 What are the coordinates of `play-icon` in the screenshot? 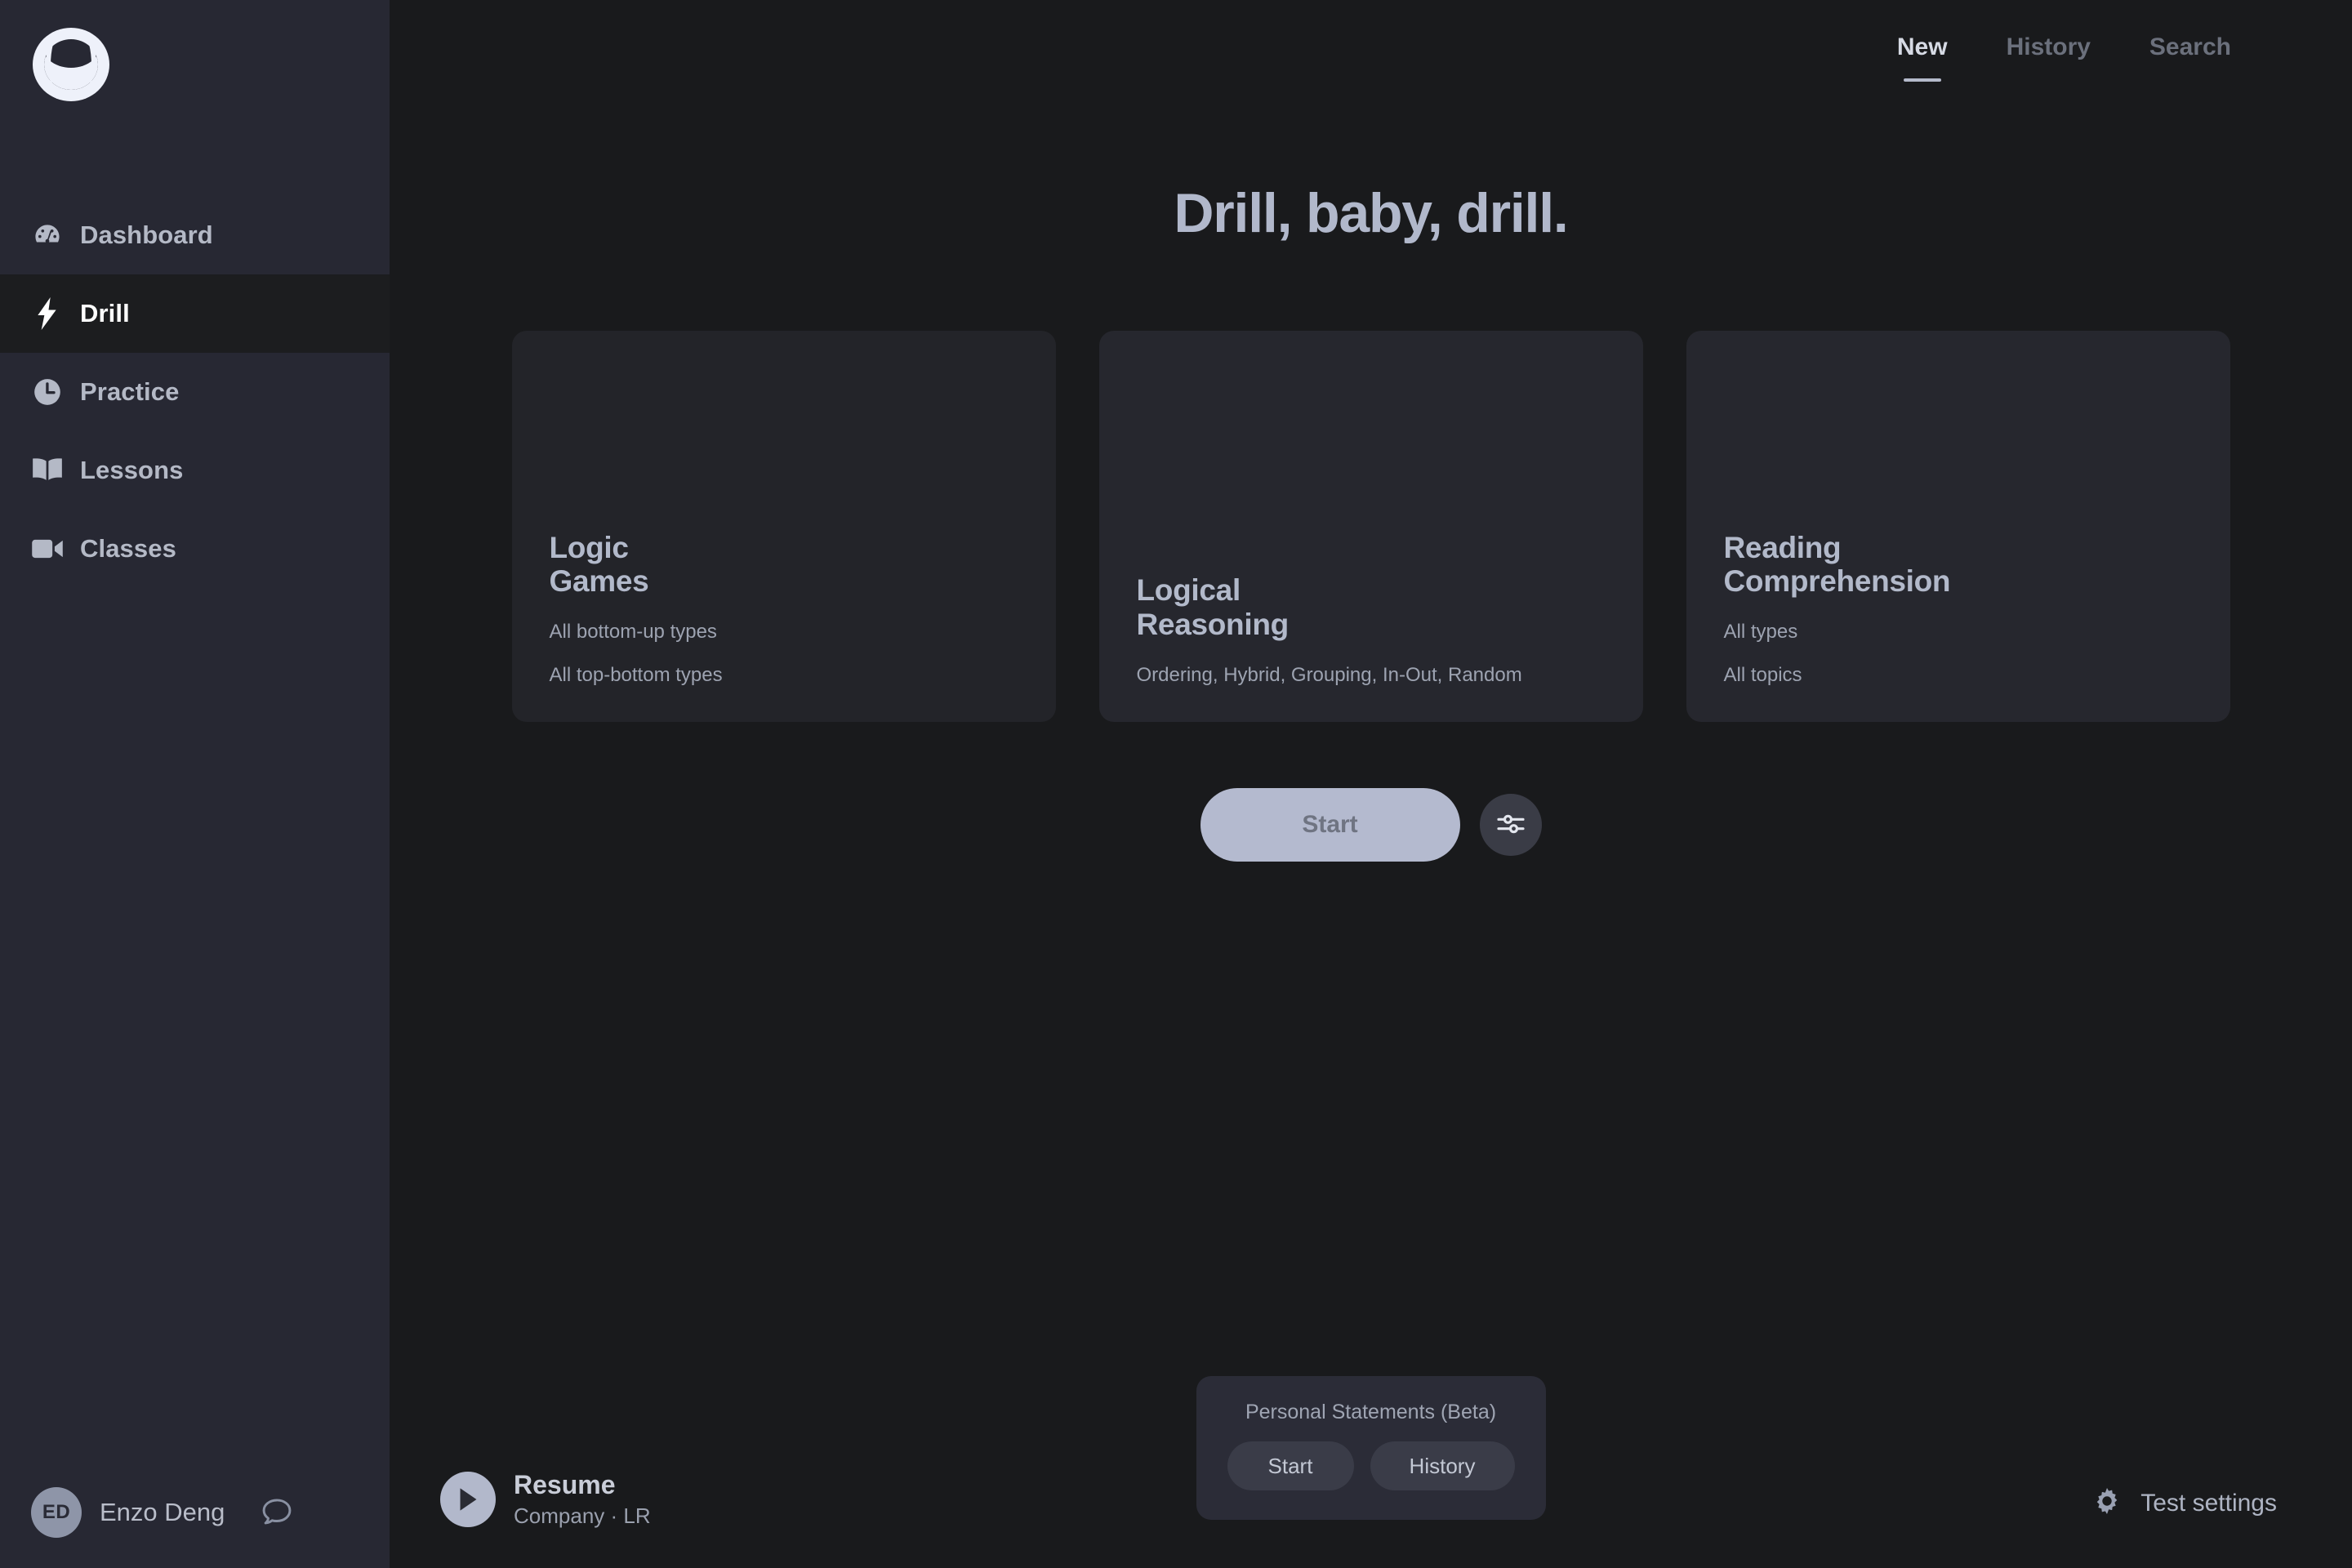 It's located at (468, 1500).